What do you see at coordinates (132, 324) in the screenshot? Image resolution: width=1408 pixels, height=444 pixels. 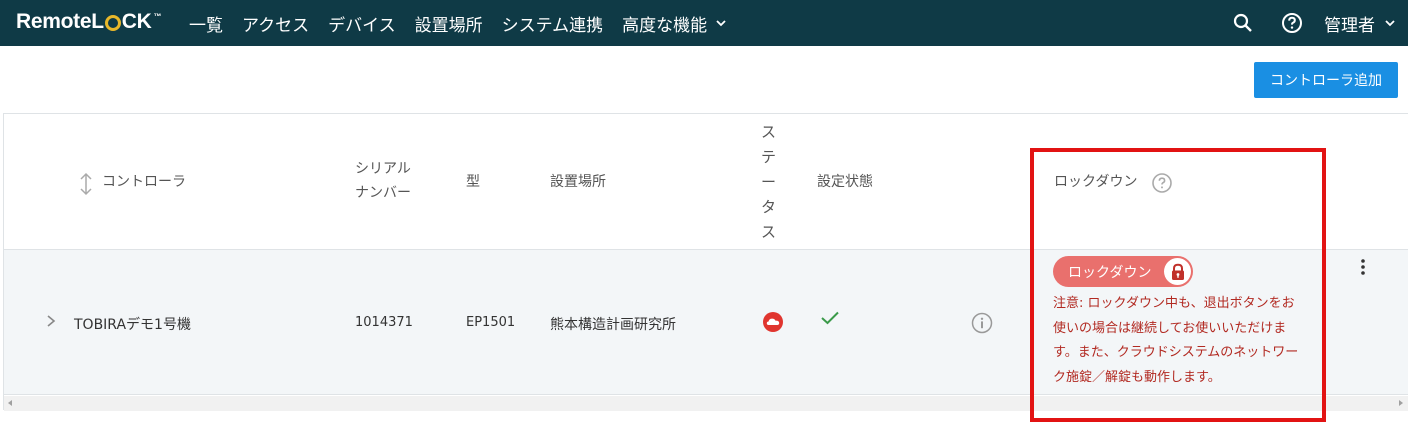 I see `cell-controller-name: TOBIRAデモ1号機` at bounding box center [132, 324].